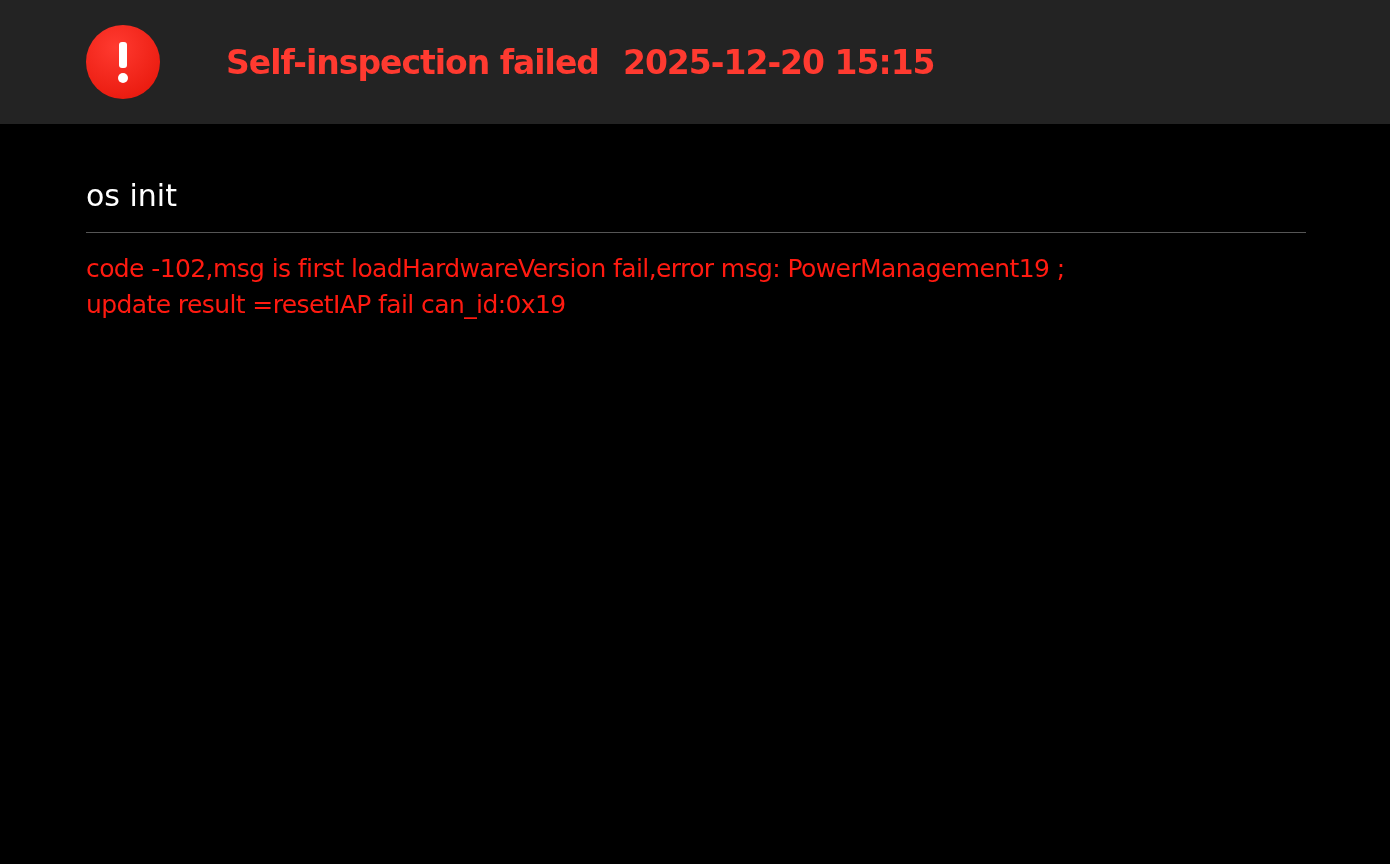  I want to click on status-time: 2025-12-20 15:15, so click(778, 62).